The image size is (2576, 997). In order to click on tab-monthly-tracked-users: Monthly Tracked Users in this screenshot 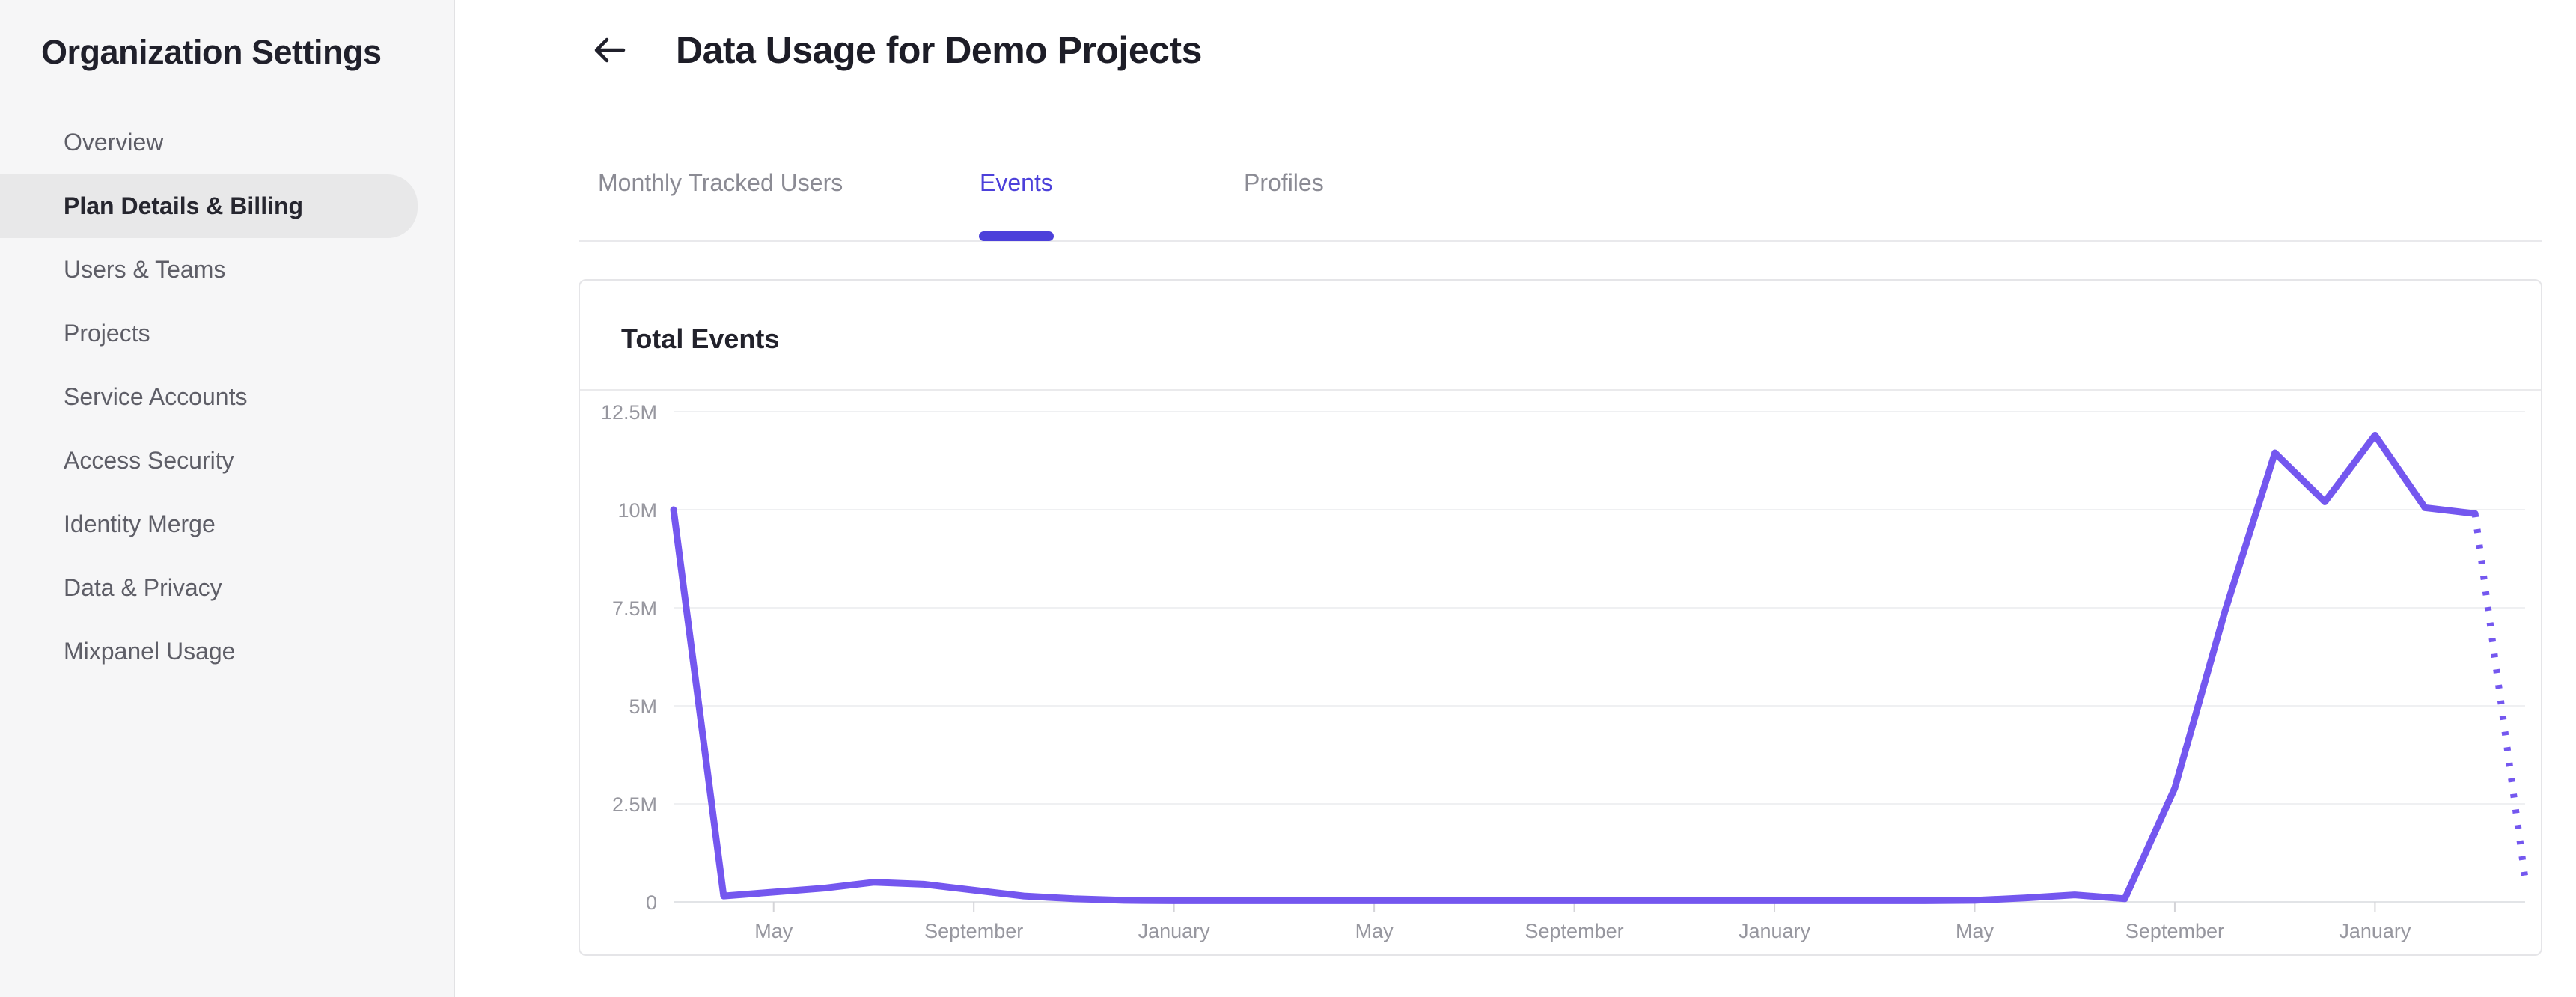, I will do `click(720, 183)`.